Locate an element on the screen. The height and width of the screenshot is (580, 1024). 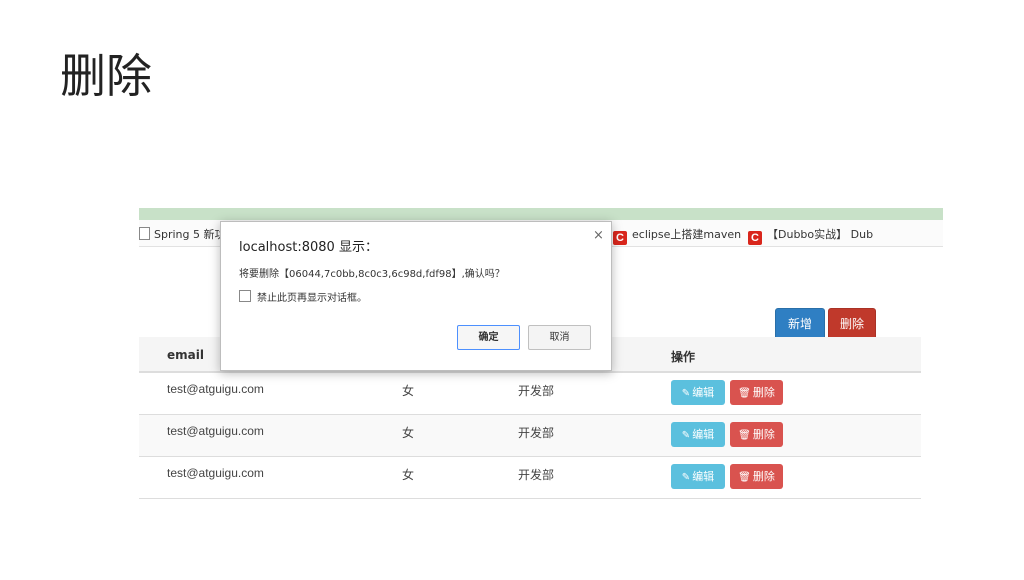
bookmark-label: Spring 5 新功 is located at coordinates (190, 234).